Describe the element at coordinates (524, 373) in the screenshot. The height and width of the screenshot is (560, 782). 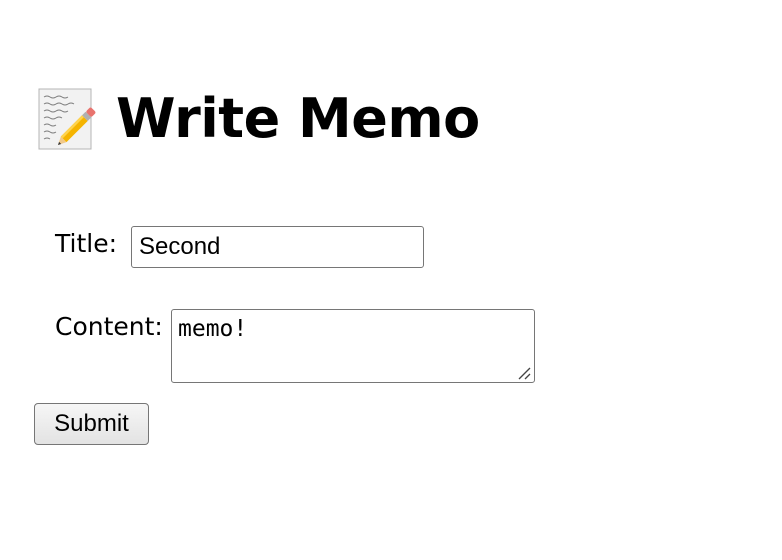
I see `resize-grip-icon` at that location.